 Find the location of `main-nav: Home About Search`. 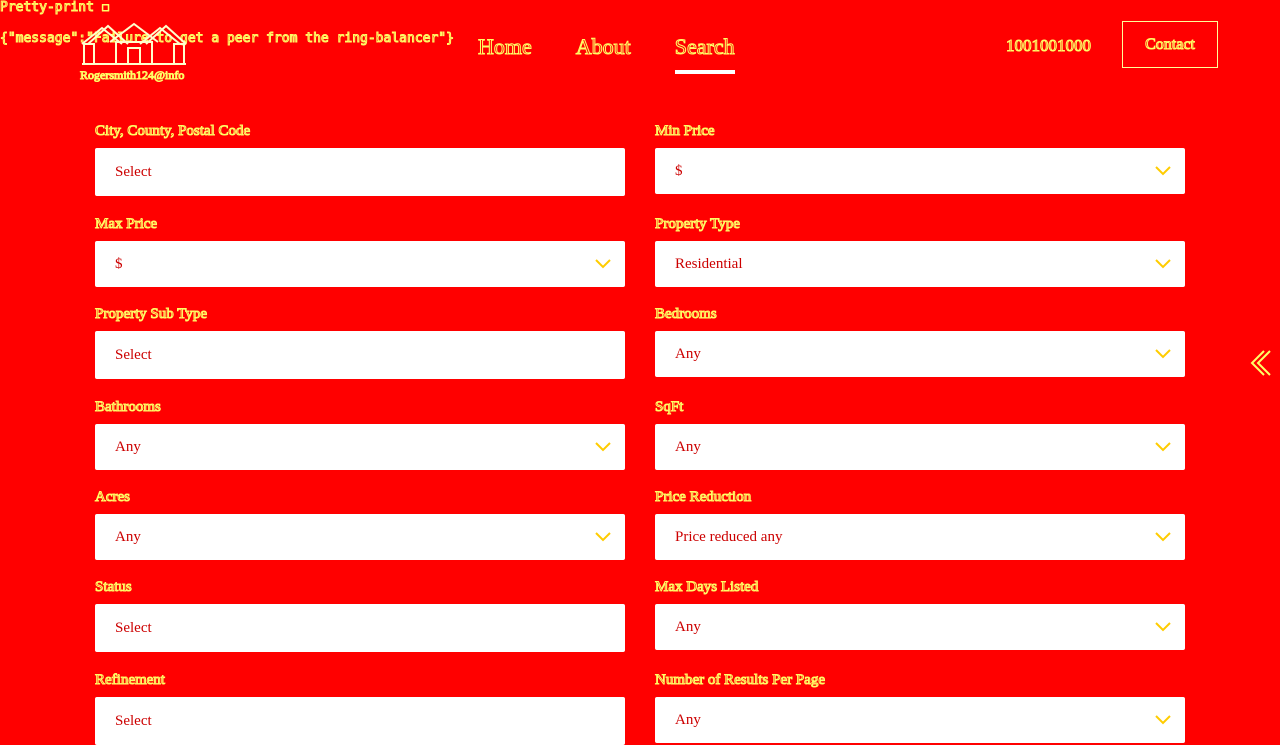

main-nav: Home About Search is located at coordinates (606, 54).